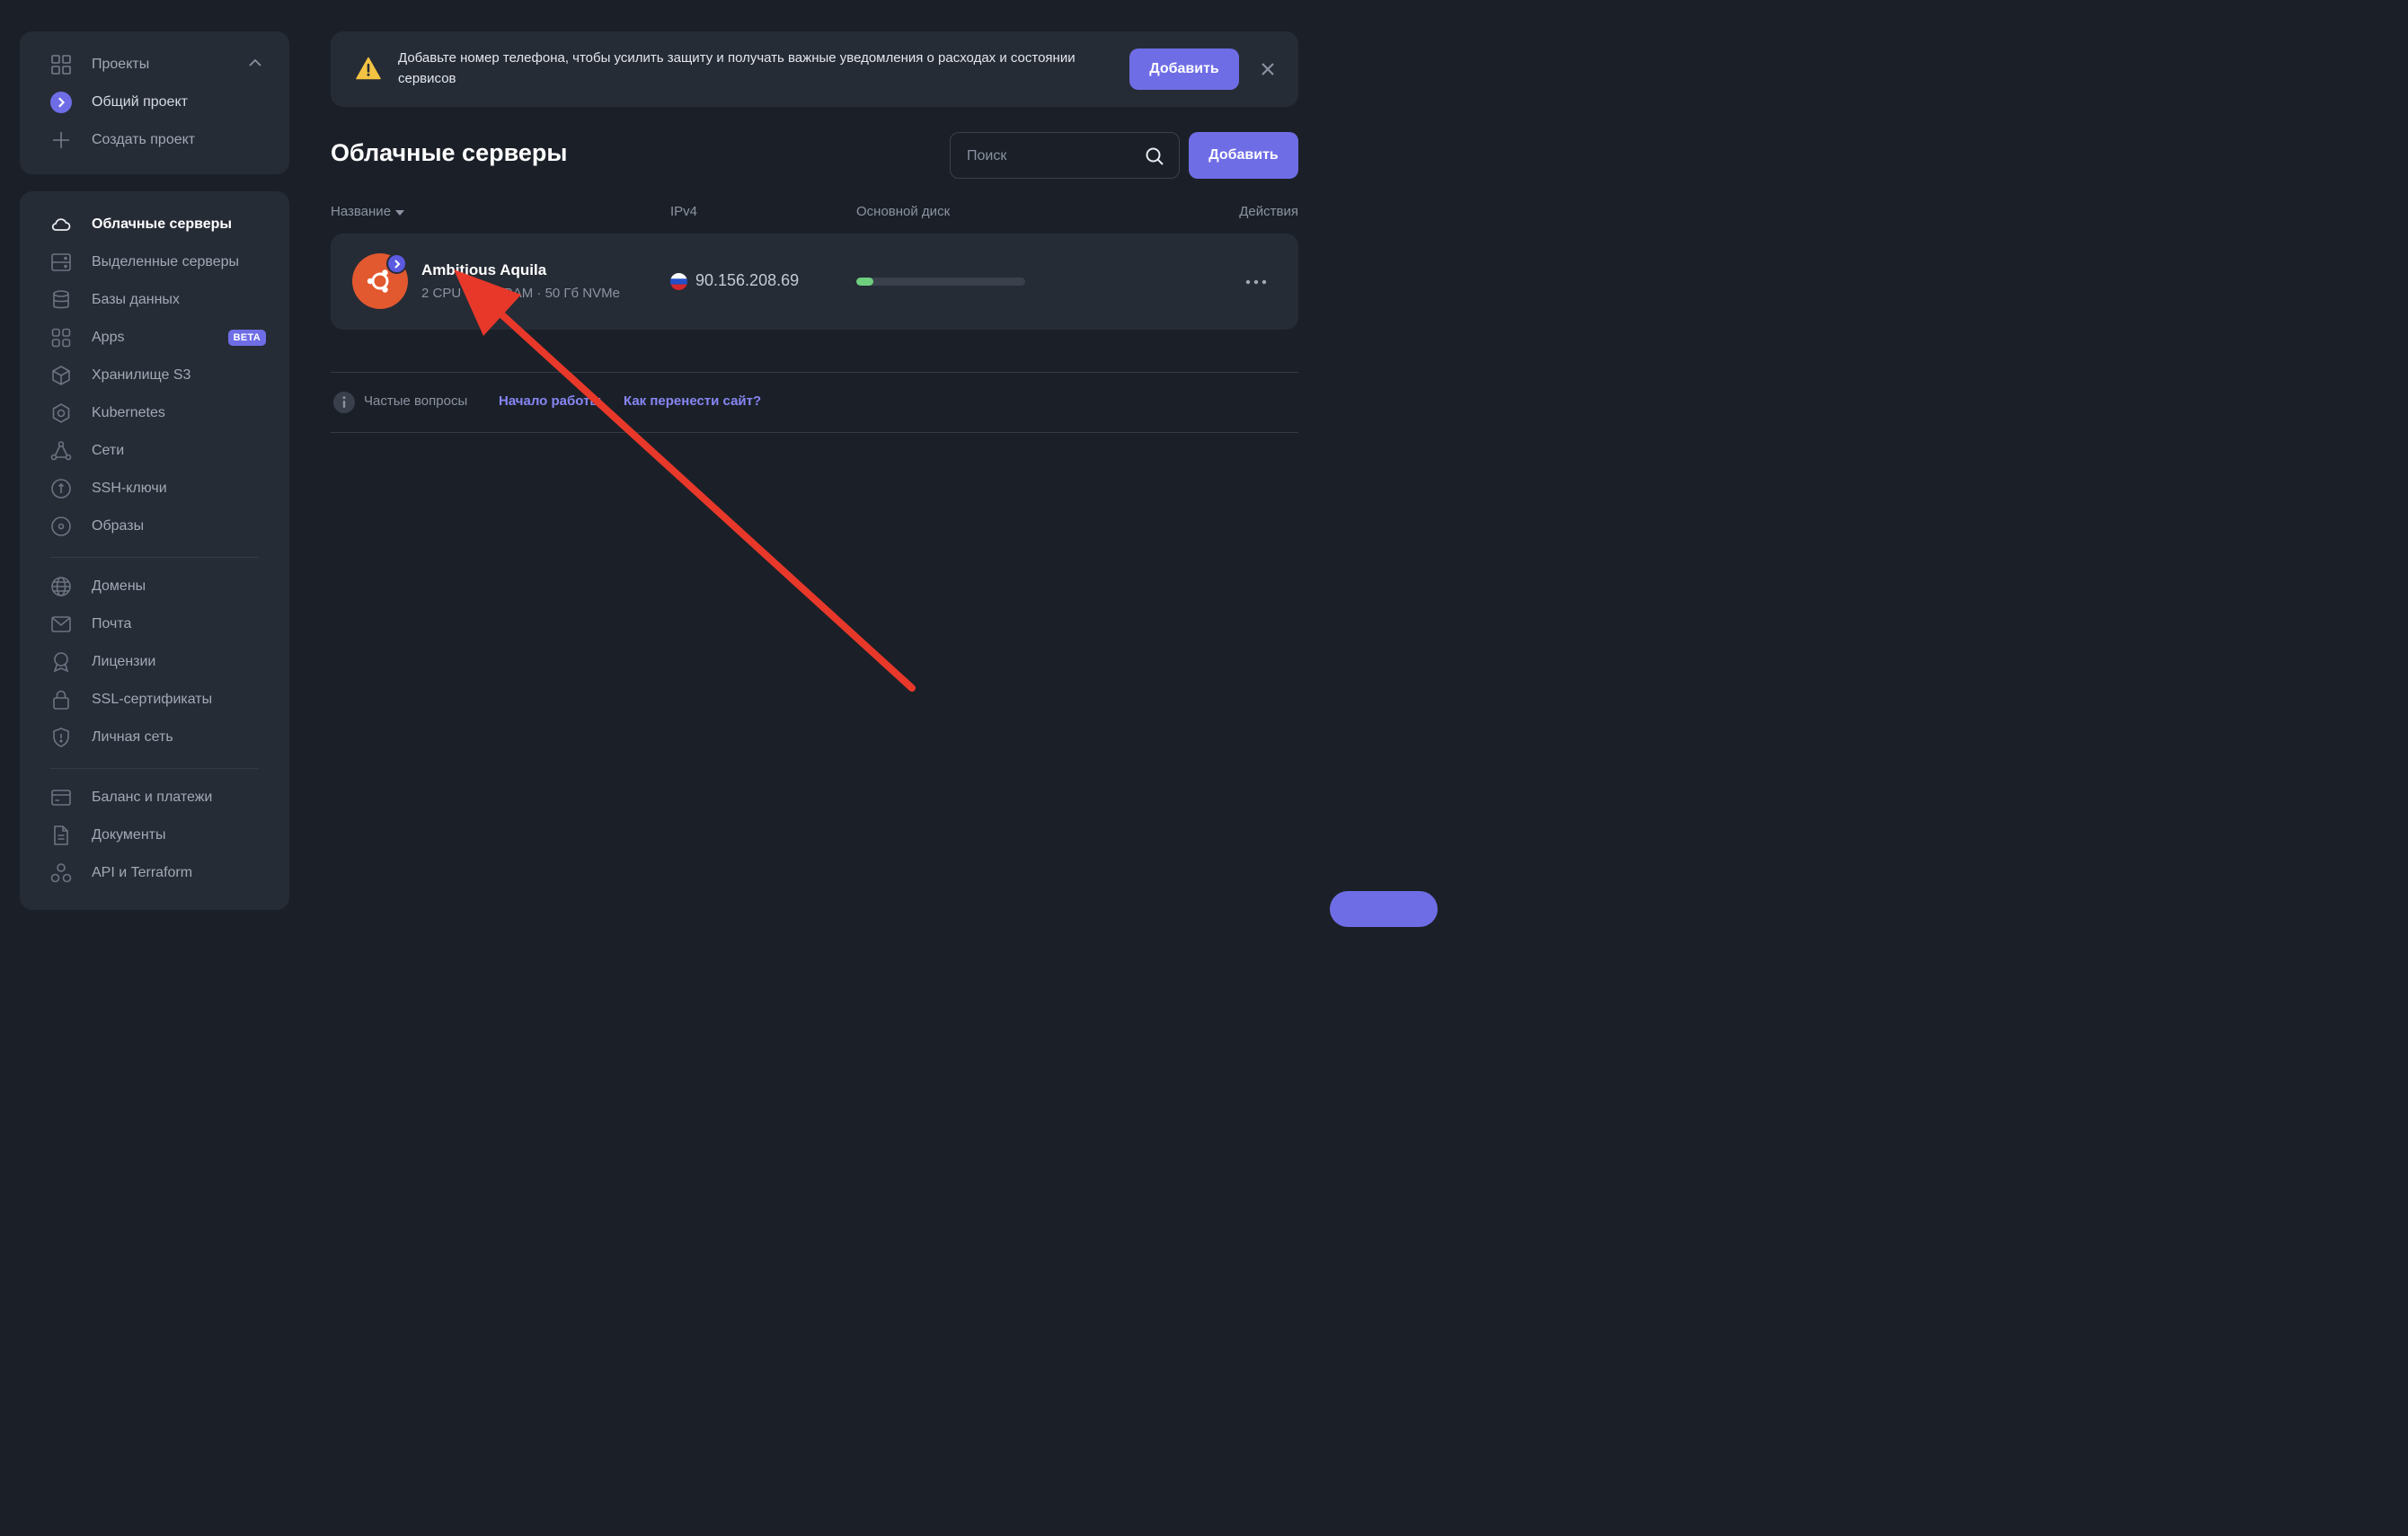 The image size is (2408, 1536). What do you see at coordinates (162, 224) in the screenshot?
I see `sidebar-item-label: Облачные серверы` at bounding box center [162, 224].